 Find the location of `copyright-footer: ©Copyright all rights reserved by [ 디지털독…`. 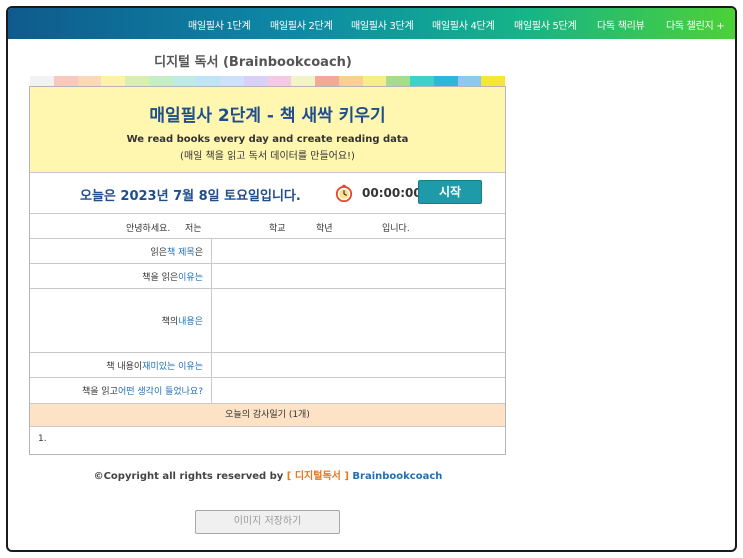

copyright-footer: ©Copyright all rights reserved by [ 디지털독… is located at coordinates (268, 474).